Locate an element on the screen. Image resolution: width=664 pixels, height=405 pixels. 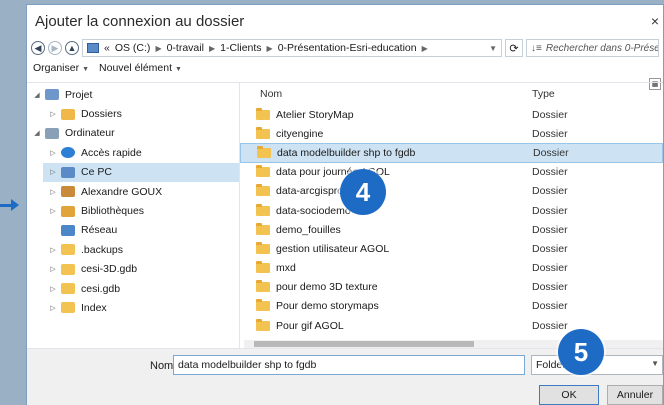
star-icon is located at coordinates (68, 153).